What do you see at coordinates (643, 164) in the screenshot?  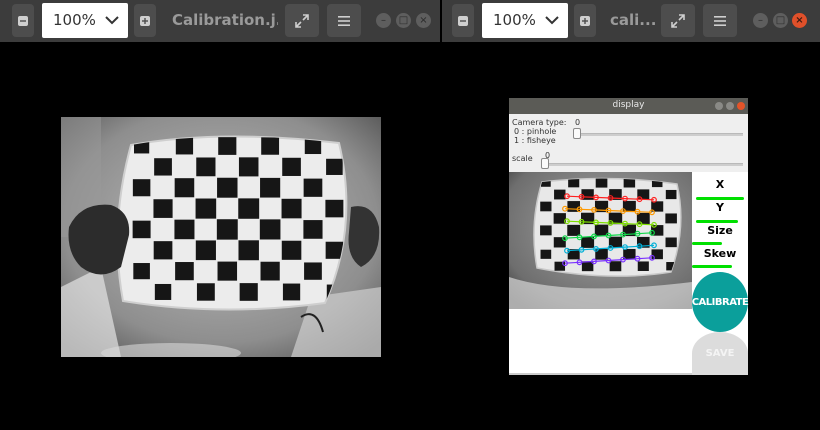 I see `scale-trackbar` at bounding box center [643, 164].